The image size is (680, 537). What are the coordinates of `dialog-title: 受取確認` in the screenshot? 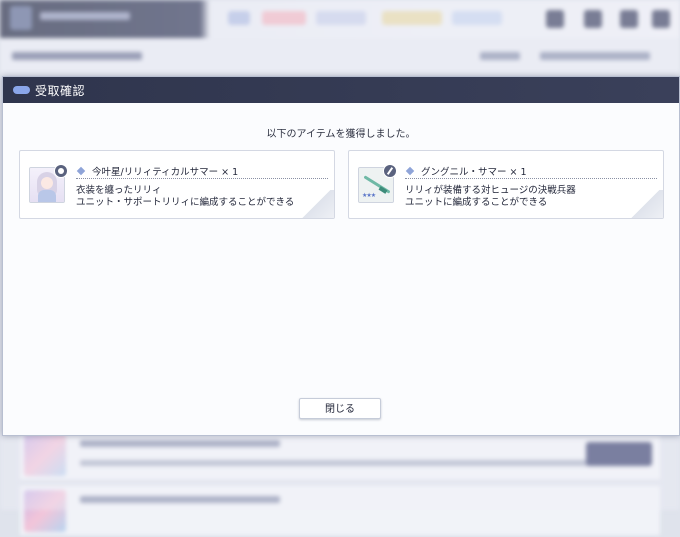 It's located at (60, 91).